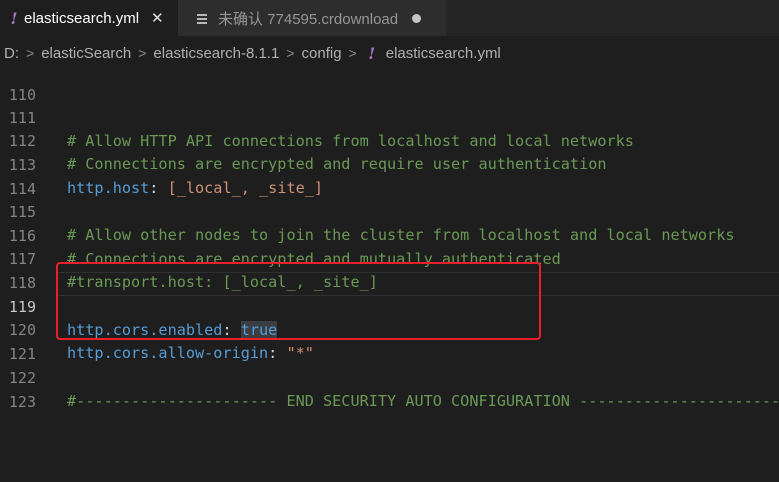 The width and height of the screenshot is (779, 482). Describe the element at coordinates (298, 301) in the screenshot. I see `annotation-highlight-box` at that location.